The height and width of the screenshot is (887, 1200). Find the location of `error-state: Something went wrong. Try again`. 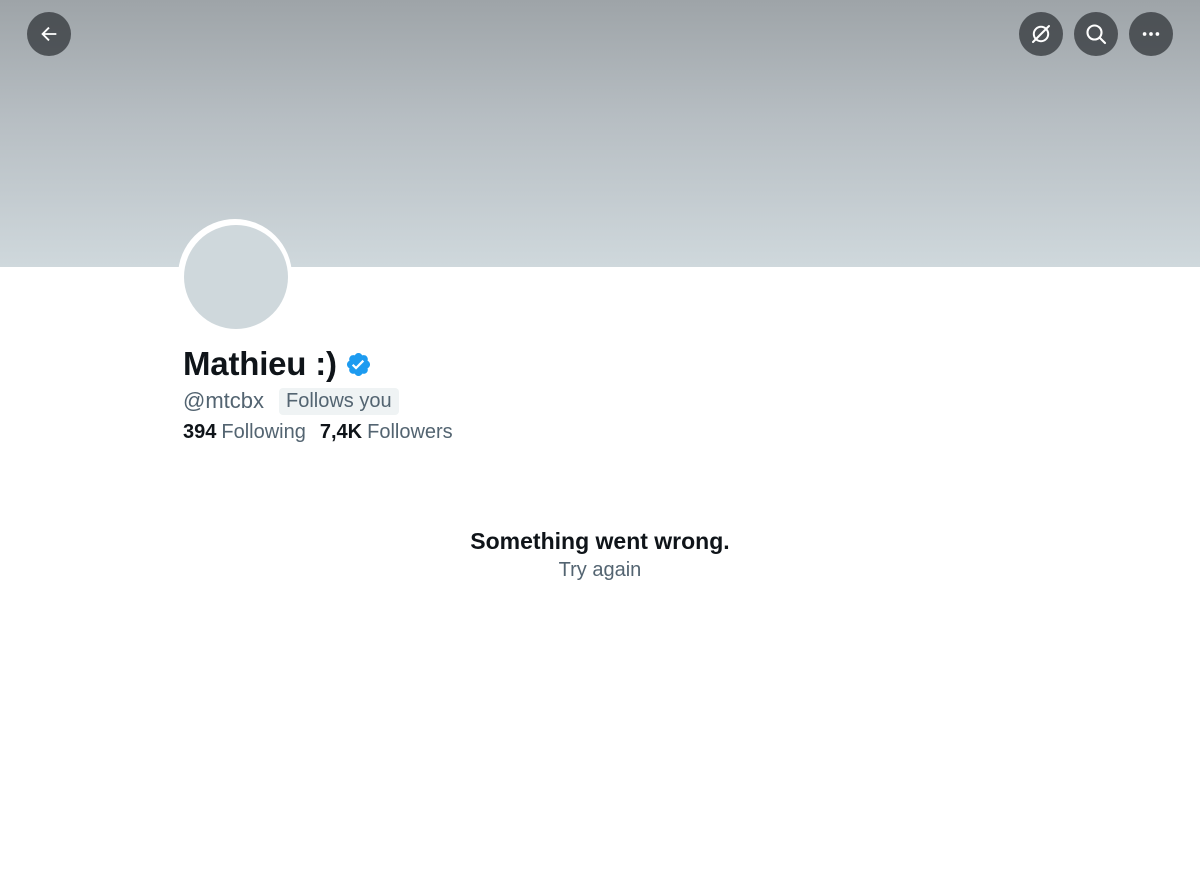

error-state: Something went wrong. Try again is located at coordinates (600, 554).